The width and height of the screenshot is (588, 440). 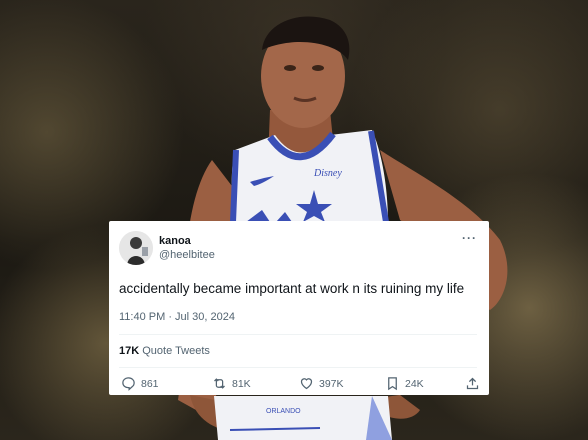 I want to click on avatar-photo-icon, so click(x=136, y=248).